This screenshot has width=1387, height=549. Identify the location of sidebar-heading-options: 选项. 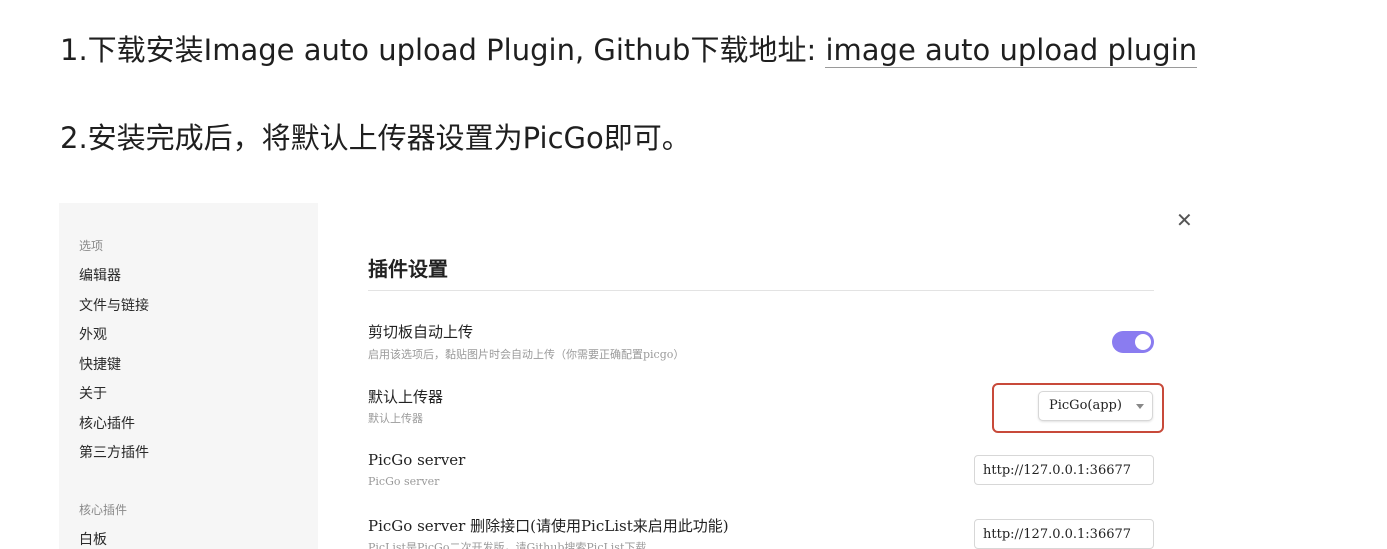
(91, 246).